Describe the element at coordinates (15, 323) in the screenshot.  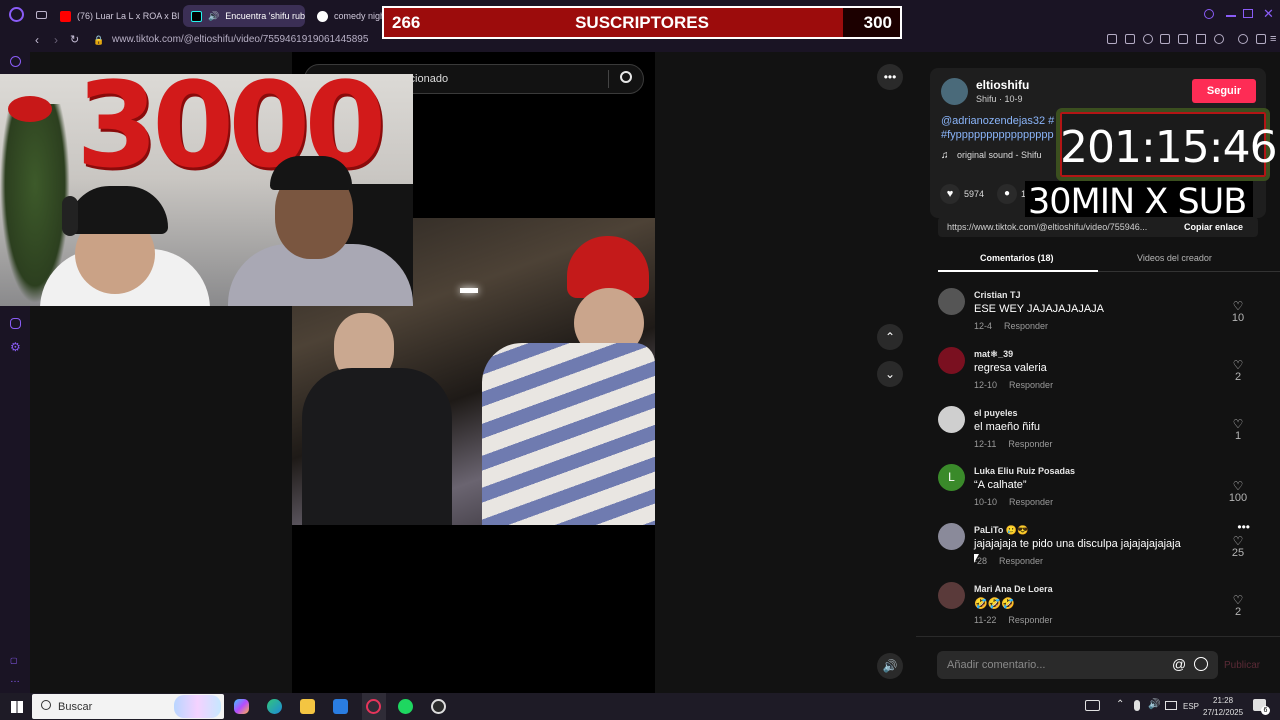
I see `messenger-icon` at that location.